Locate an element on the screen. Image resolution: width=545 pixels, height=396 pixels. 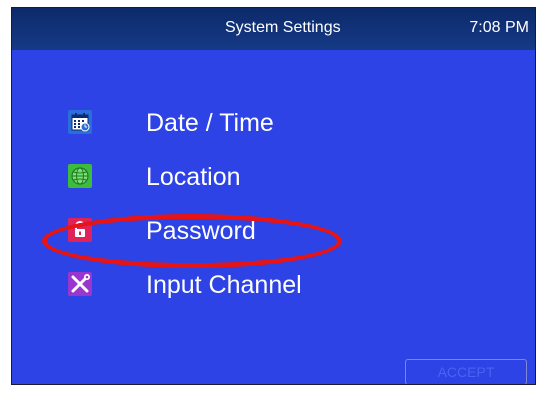
clock: 7:08 PM is located at coordinates (499, 27).